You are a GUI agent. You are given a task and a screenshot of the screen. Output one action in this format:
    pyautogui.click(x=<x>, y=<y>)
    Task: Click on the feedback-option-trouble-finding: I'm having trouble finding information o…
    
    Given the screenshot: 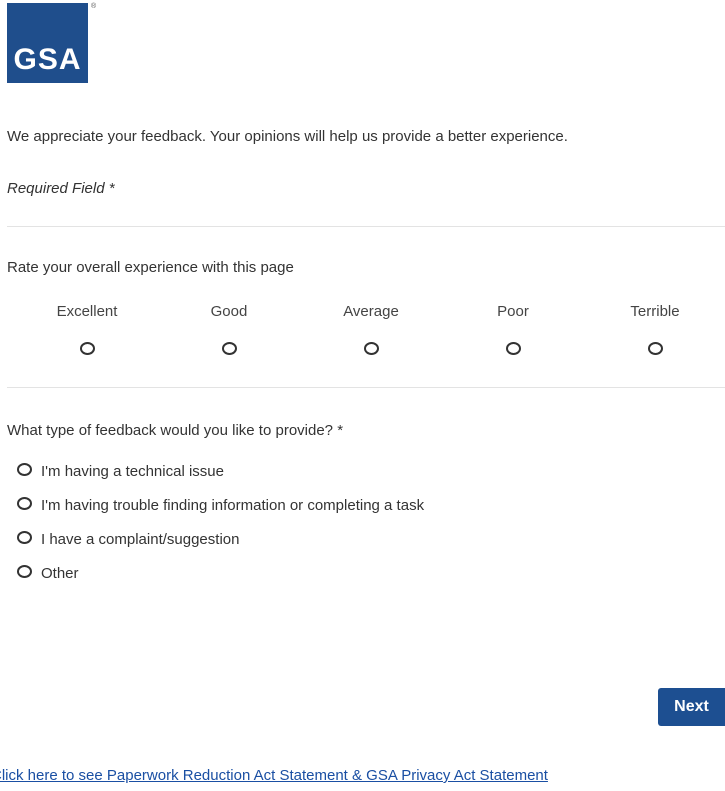 What is the action you would take?
    pyautogui.click(x=220, y=505)
    